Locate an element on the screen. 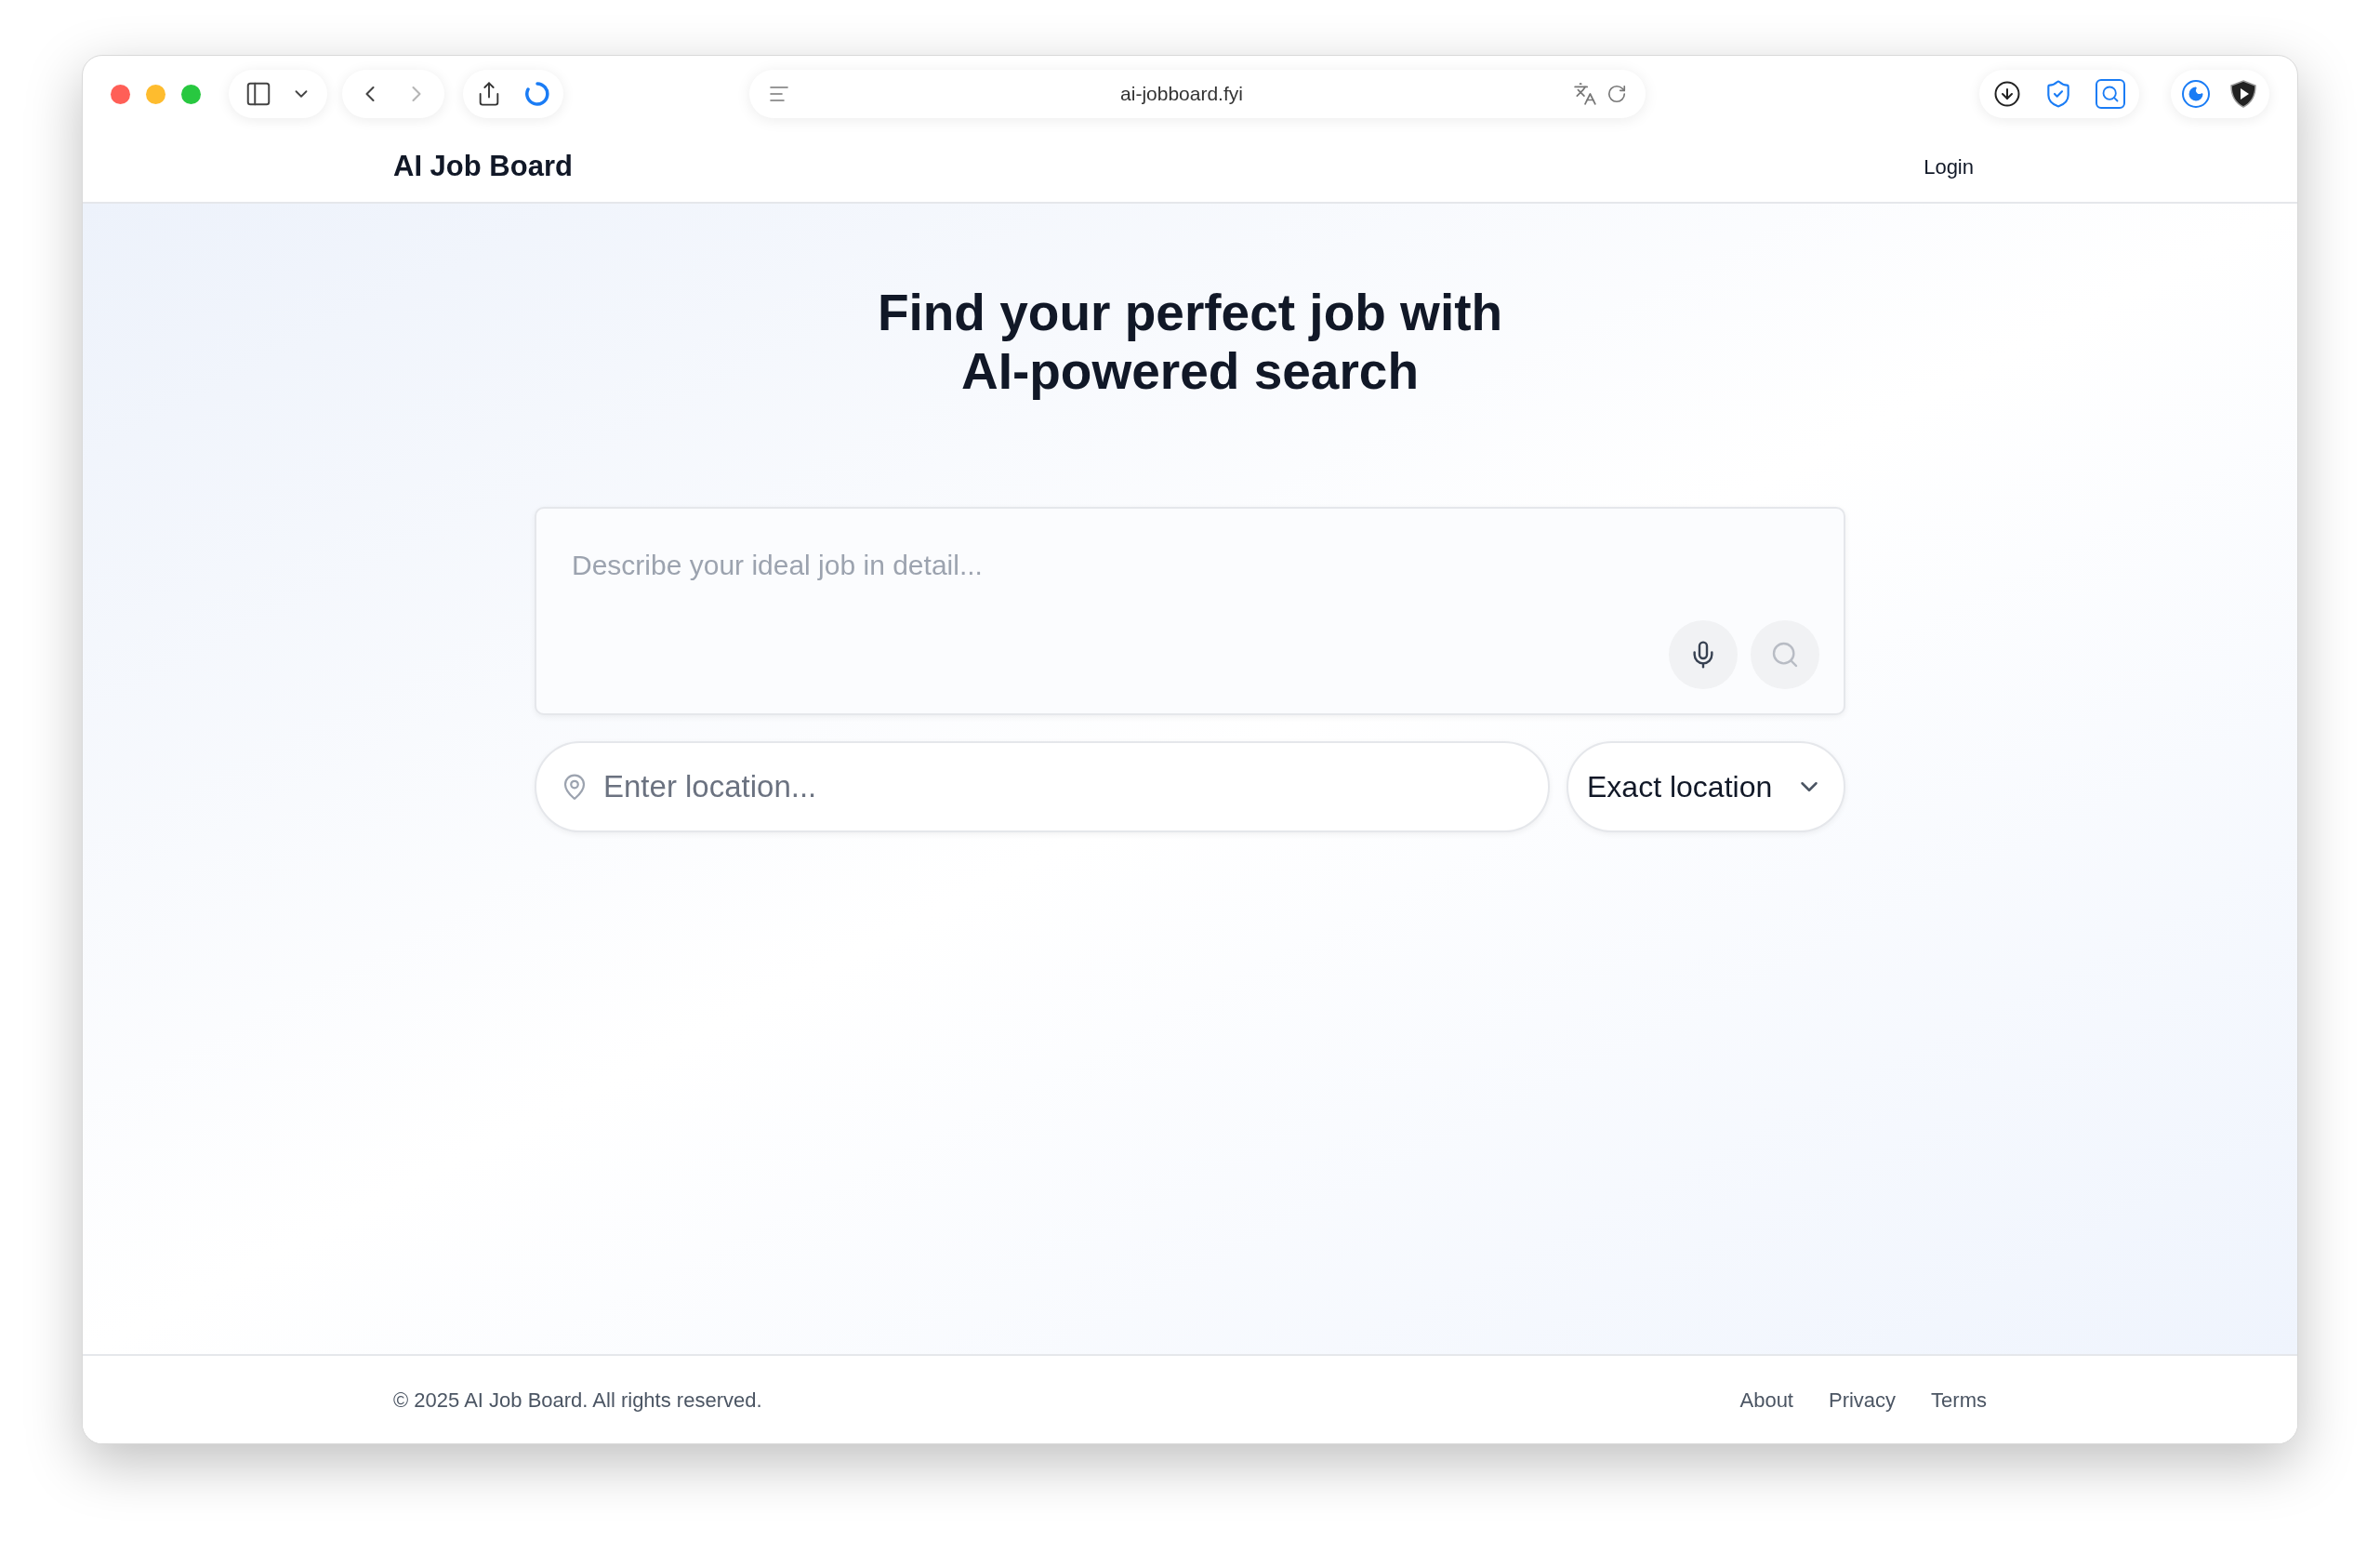 The width and height of the screenshot is (2380, 1554). location-mode-dropdown: Exact location is located at coordinates (1706, 786).